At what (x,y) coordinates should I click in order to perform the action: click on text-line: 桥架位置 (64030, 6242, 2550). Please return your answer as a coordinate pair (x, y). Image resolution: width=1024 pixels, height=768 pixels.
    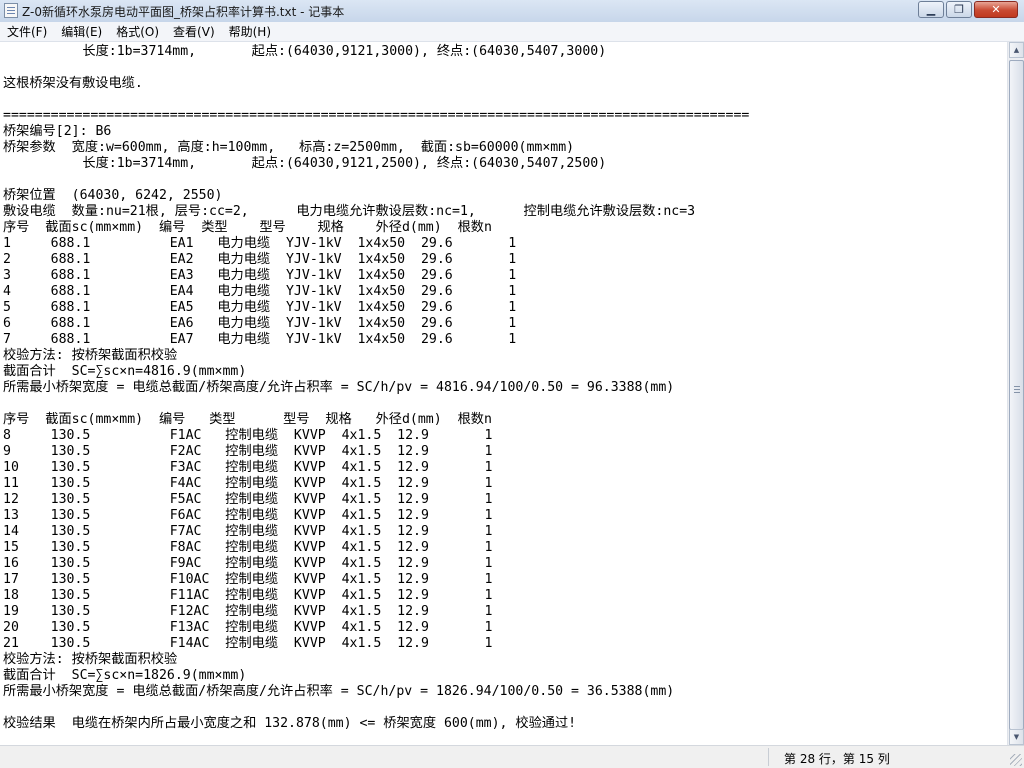
    Looking at the image, I should click on (113, 195).